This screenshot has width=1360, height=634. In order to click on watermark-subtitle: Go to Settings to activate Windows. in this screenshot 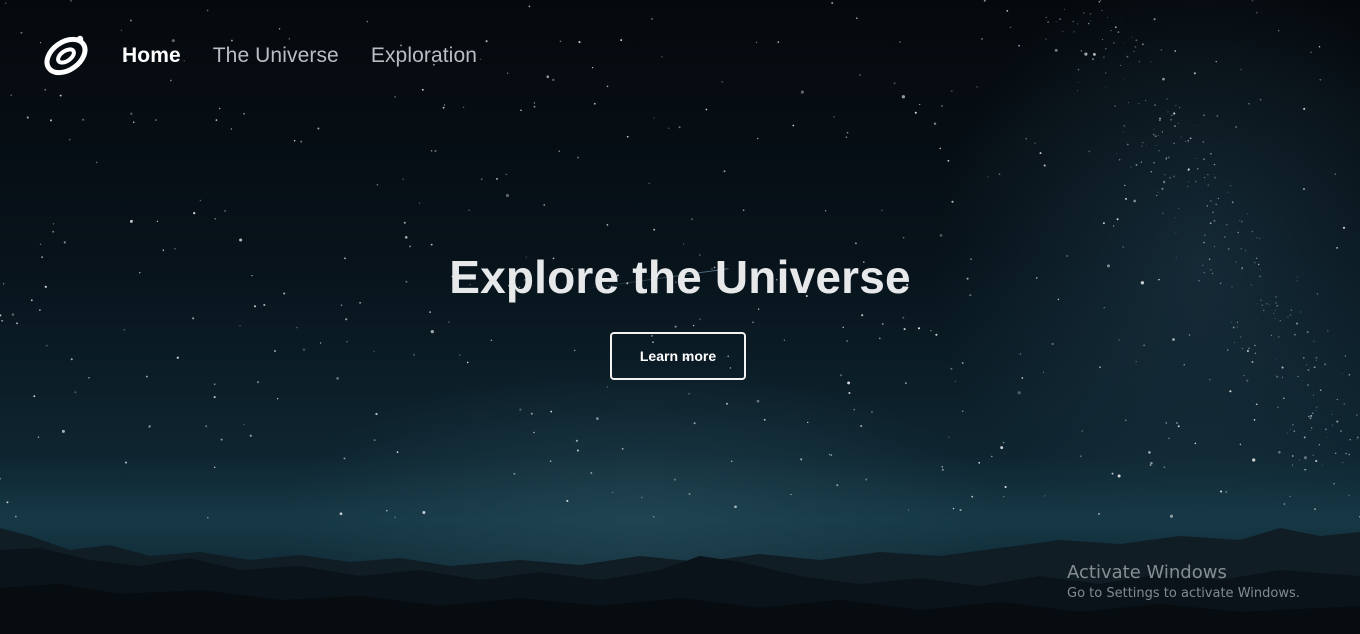, I will do `click(1183, 593)`.